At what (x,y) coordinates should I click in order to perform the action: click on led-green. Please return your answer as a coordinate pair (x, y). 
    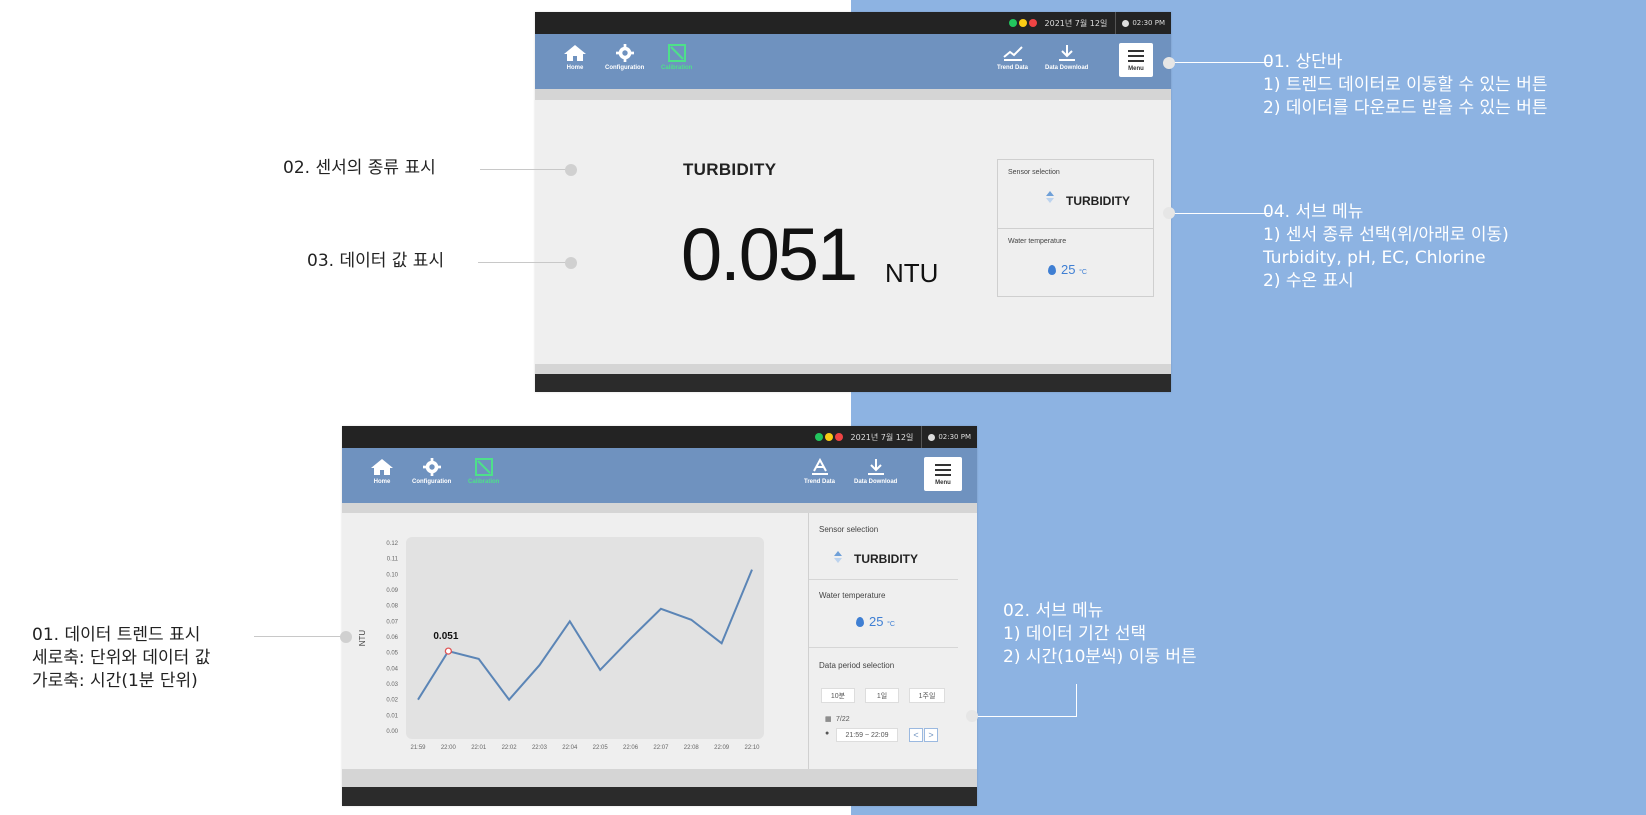
    Looking at the image, I should click on (1012, 23).